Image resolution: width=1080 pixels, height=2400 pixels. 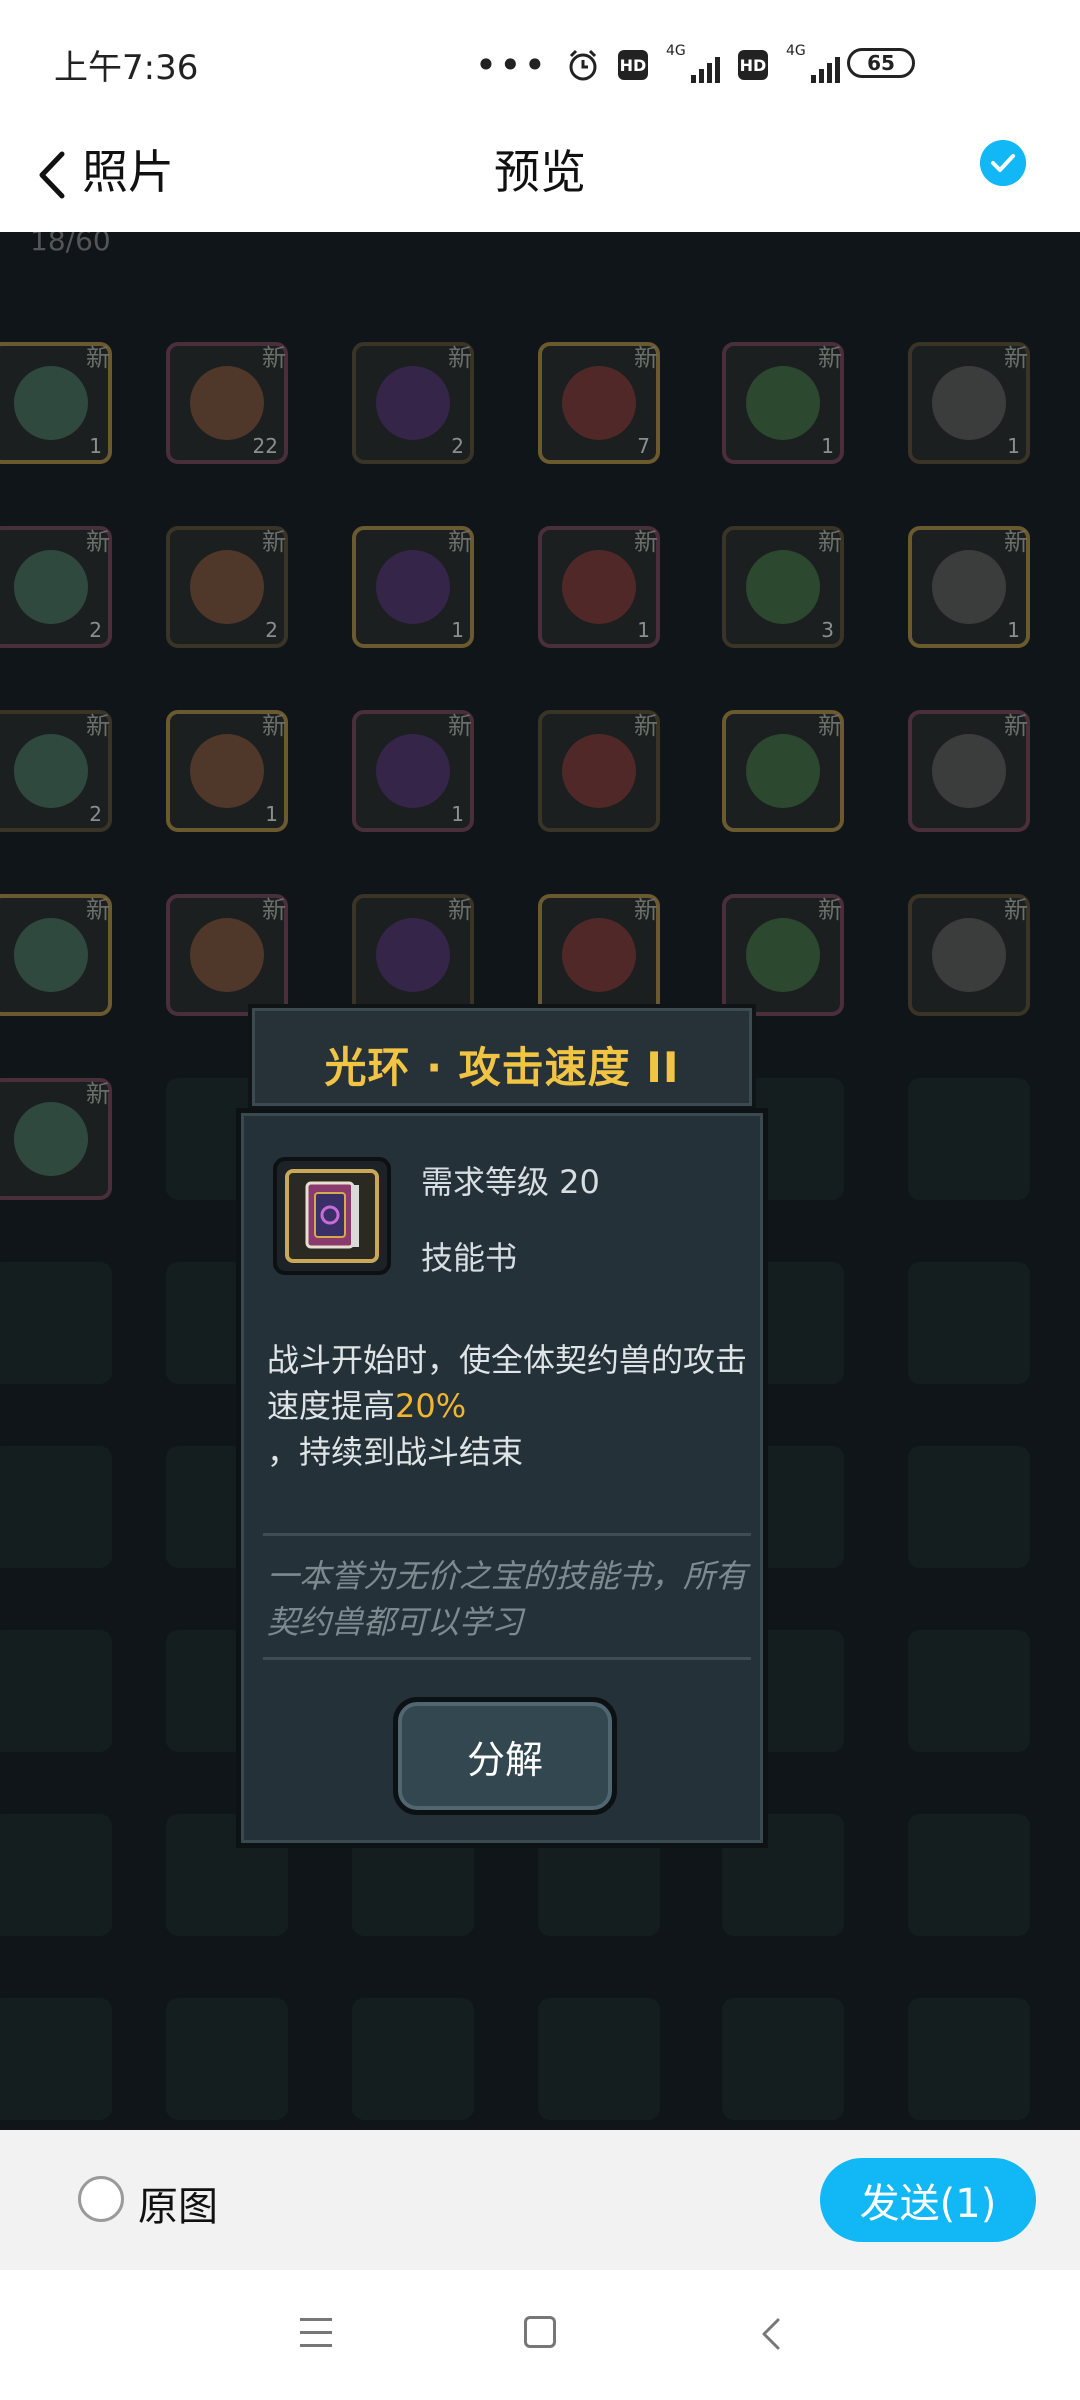 I want to click on bottom-action-bar: 原图 发送(1), so click(x=540, y=2200).